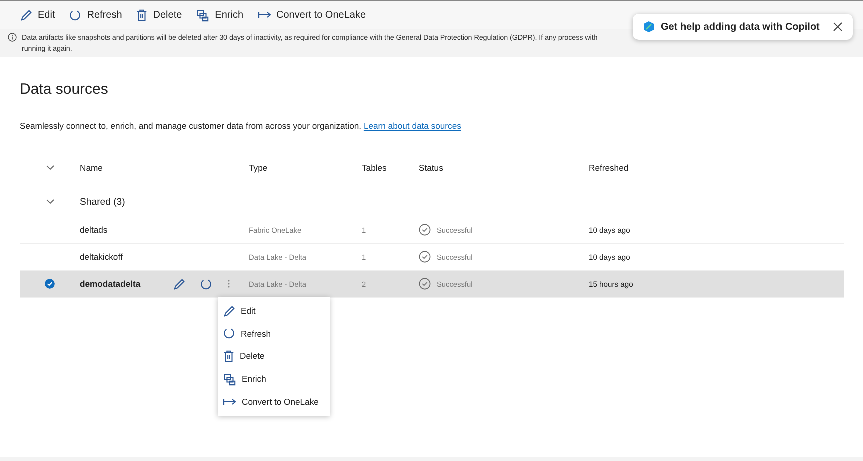  I want to click on menu-item: Refresh, so click(274, 334).